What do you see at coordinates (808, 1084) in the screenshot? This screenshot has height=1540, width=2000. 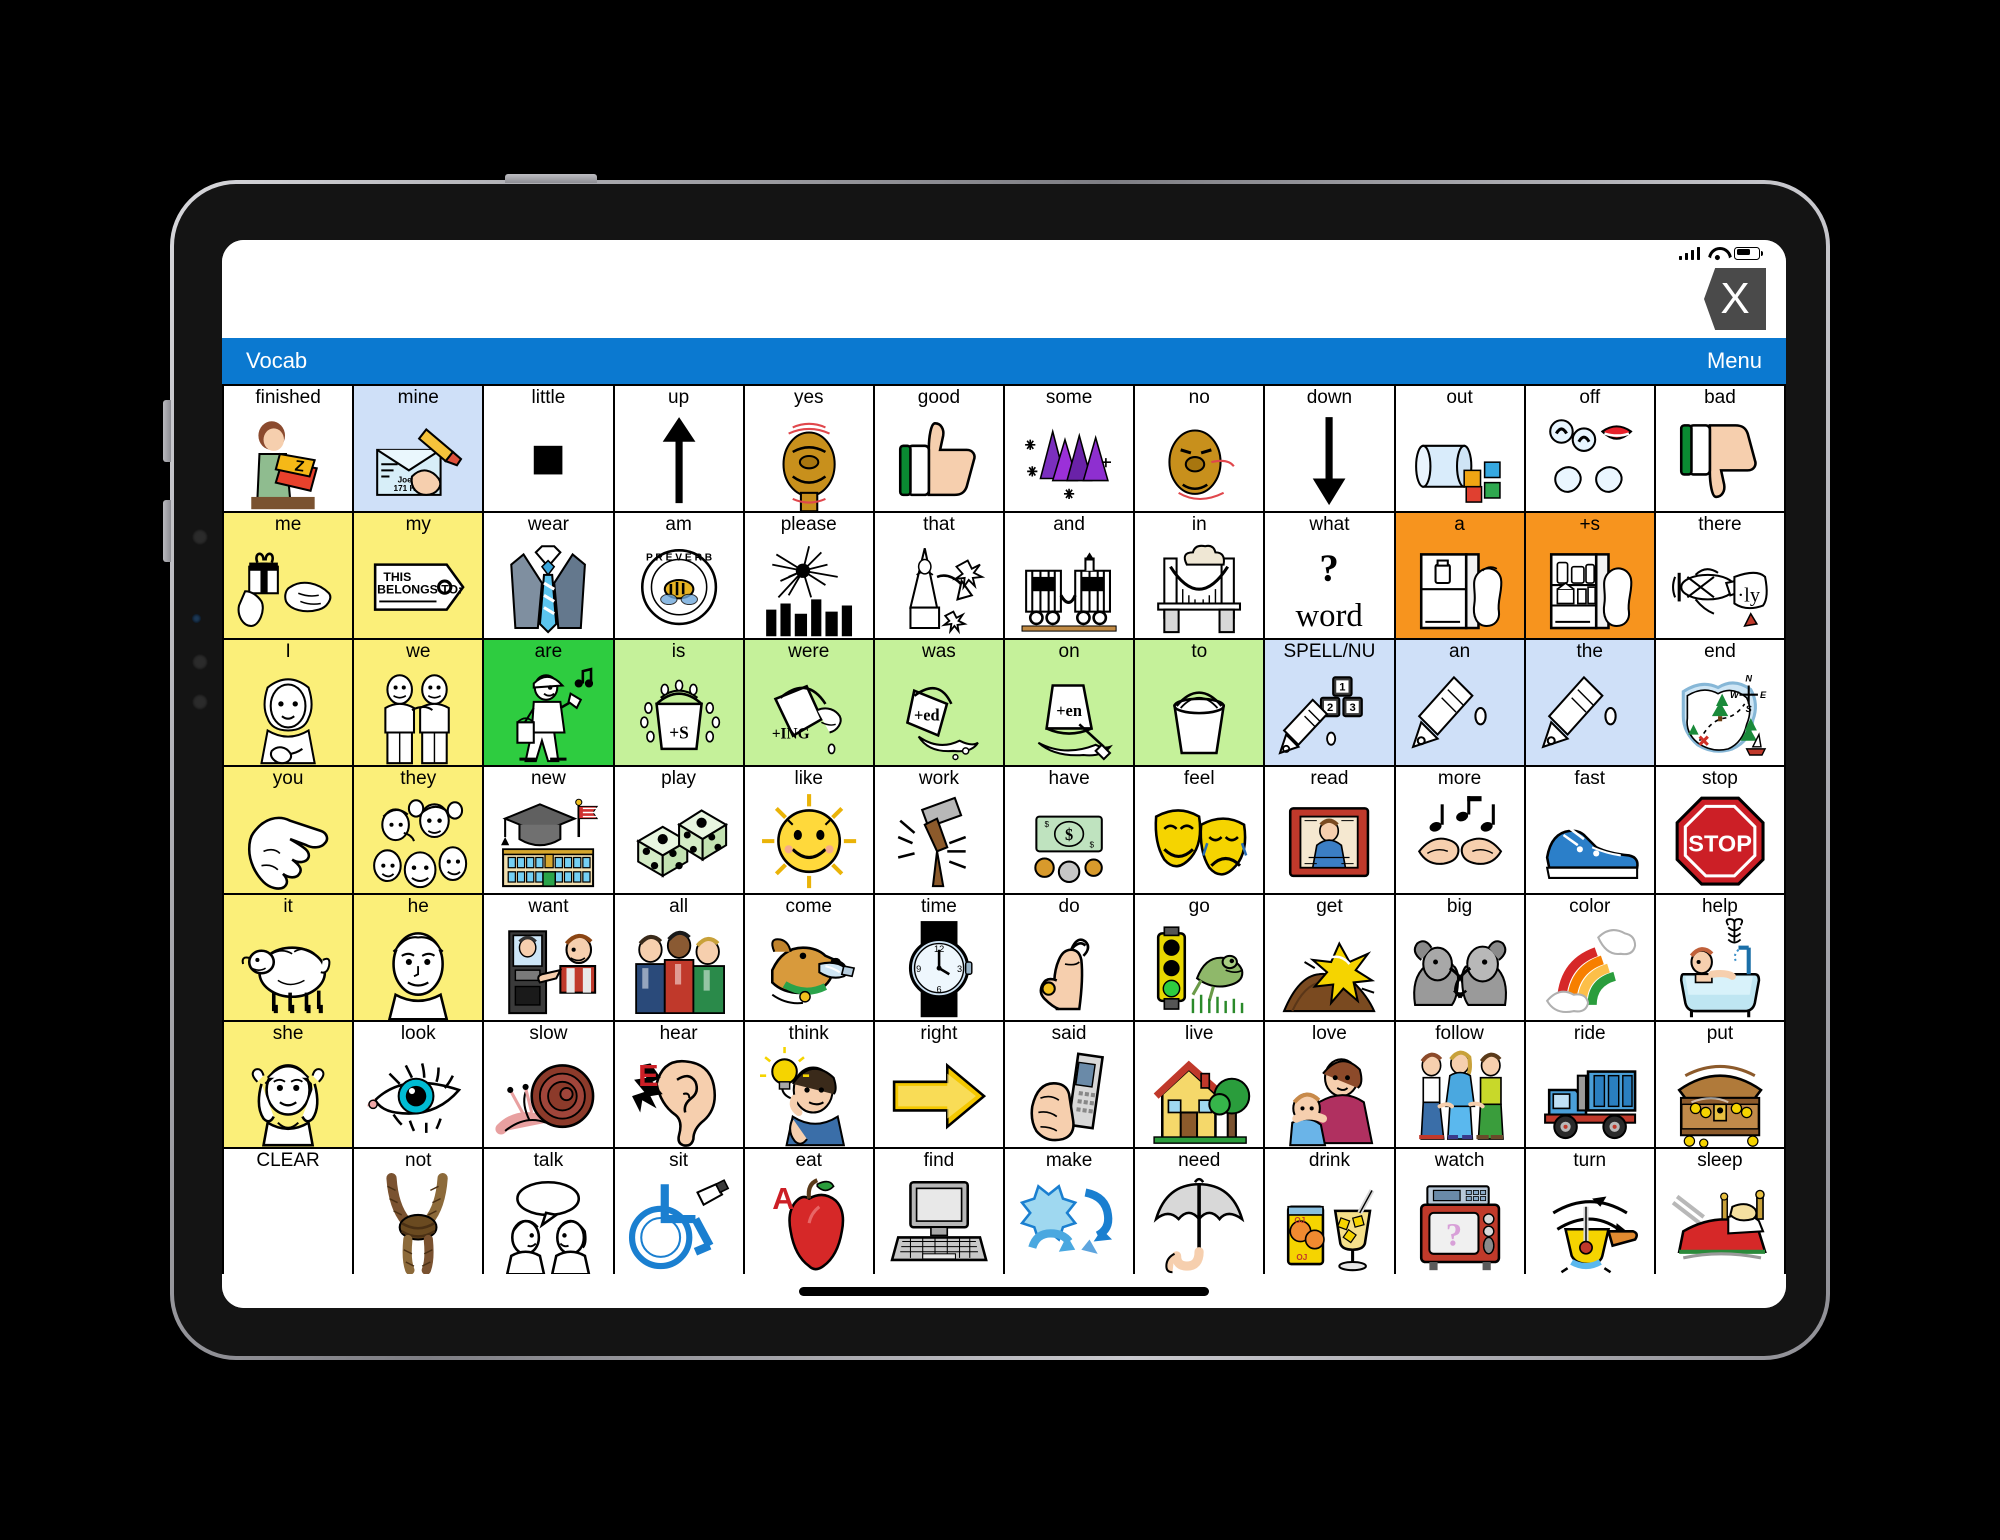 I see `vocab-cell-think: think` at bounding box center [808, 1084].